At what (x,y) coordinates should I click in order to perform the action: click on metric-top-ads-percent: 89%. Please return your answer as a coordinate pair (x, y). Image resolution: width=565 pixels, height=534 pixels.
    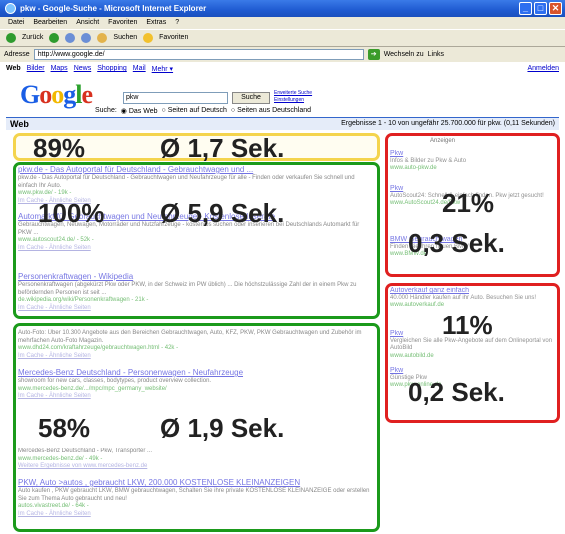
    Looking at the image, I should click on (59, 148).